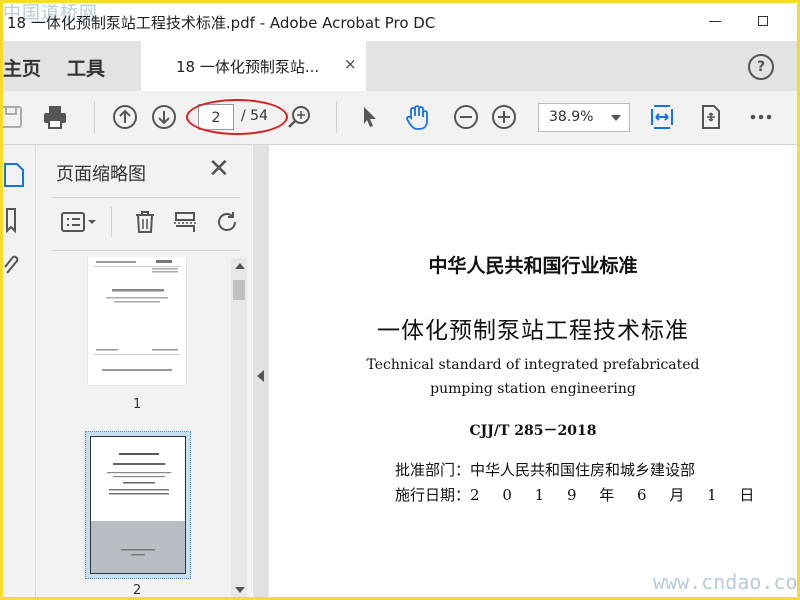 This screenshot has width=800, height=600. Describe the element at coordinates (350, 64) in the screenshot. I see `close-tab-icon: ×` at that location.